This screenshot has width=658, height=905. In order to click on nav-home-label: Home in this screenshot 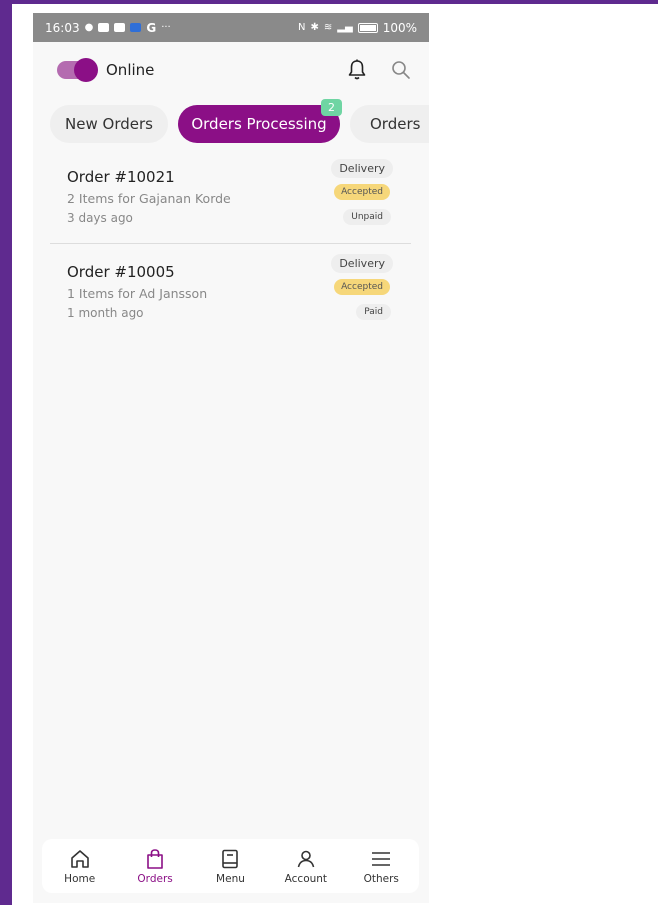, I will do `click(80, 878)`.